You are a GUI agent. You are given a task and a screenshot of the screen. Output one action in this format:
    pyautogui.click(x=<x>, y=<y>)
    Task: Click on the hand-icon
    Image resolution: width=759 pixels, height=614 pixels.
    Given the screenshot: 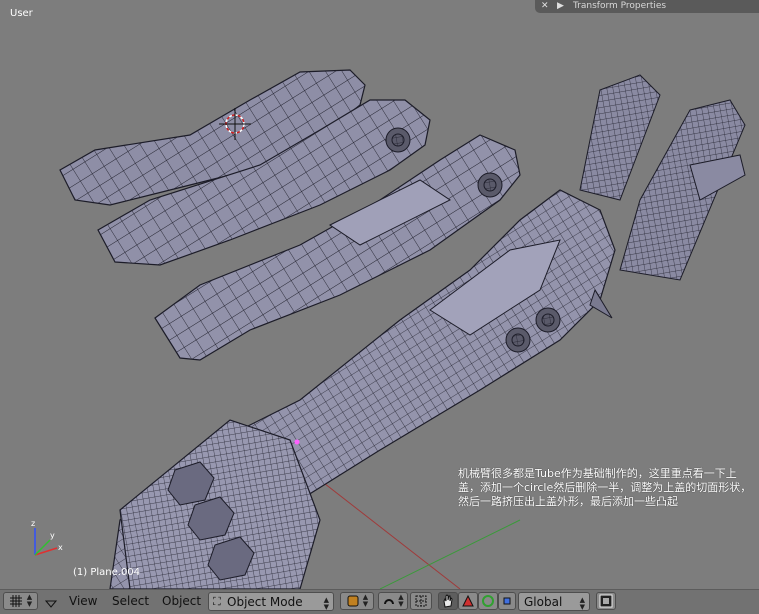 What is the action you would take?
    pyautogui.click(x=448, y=601)
    